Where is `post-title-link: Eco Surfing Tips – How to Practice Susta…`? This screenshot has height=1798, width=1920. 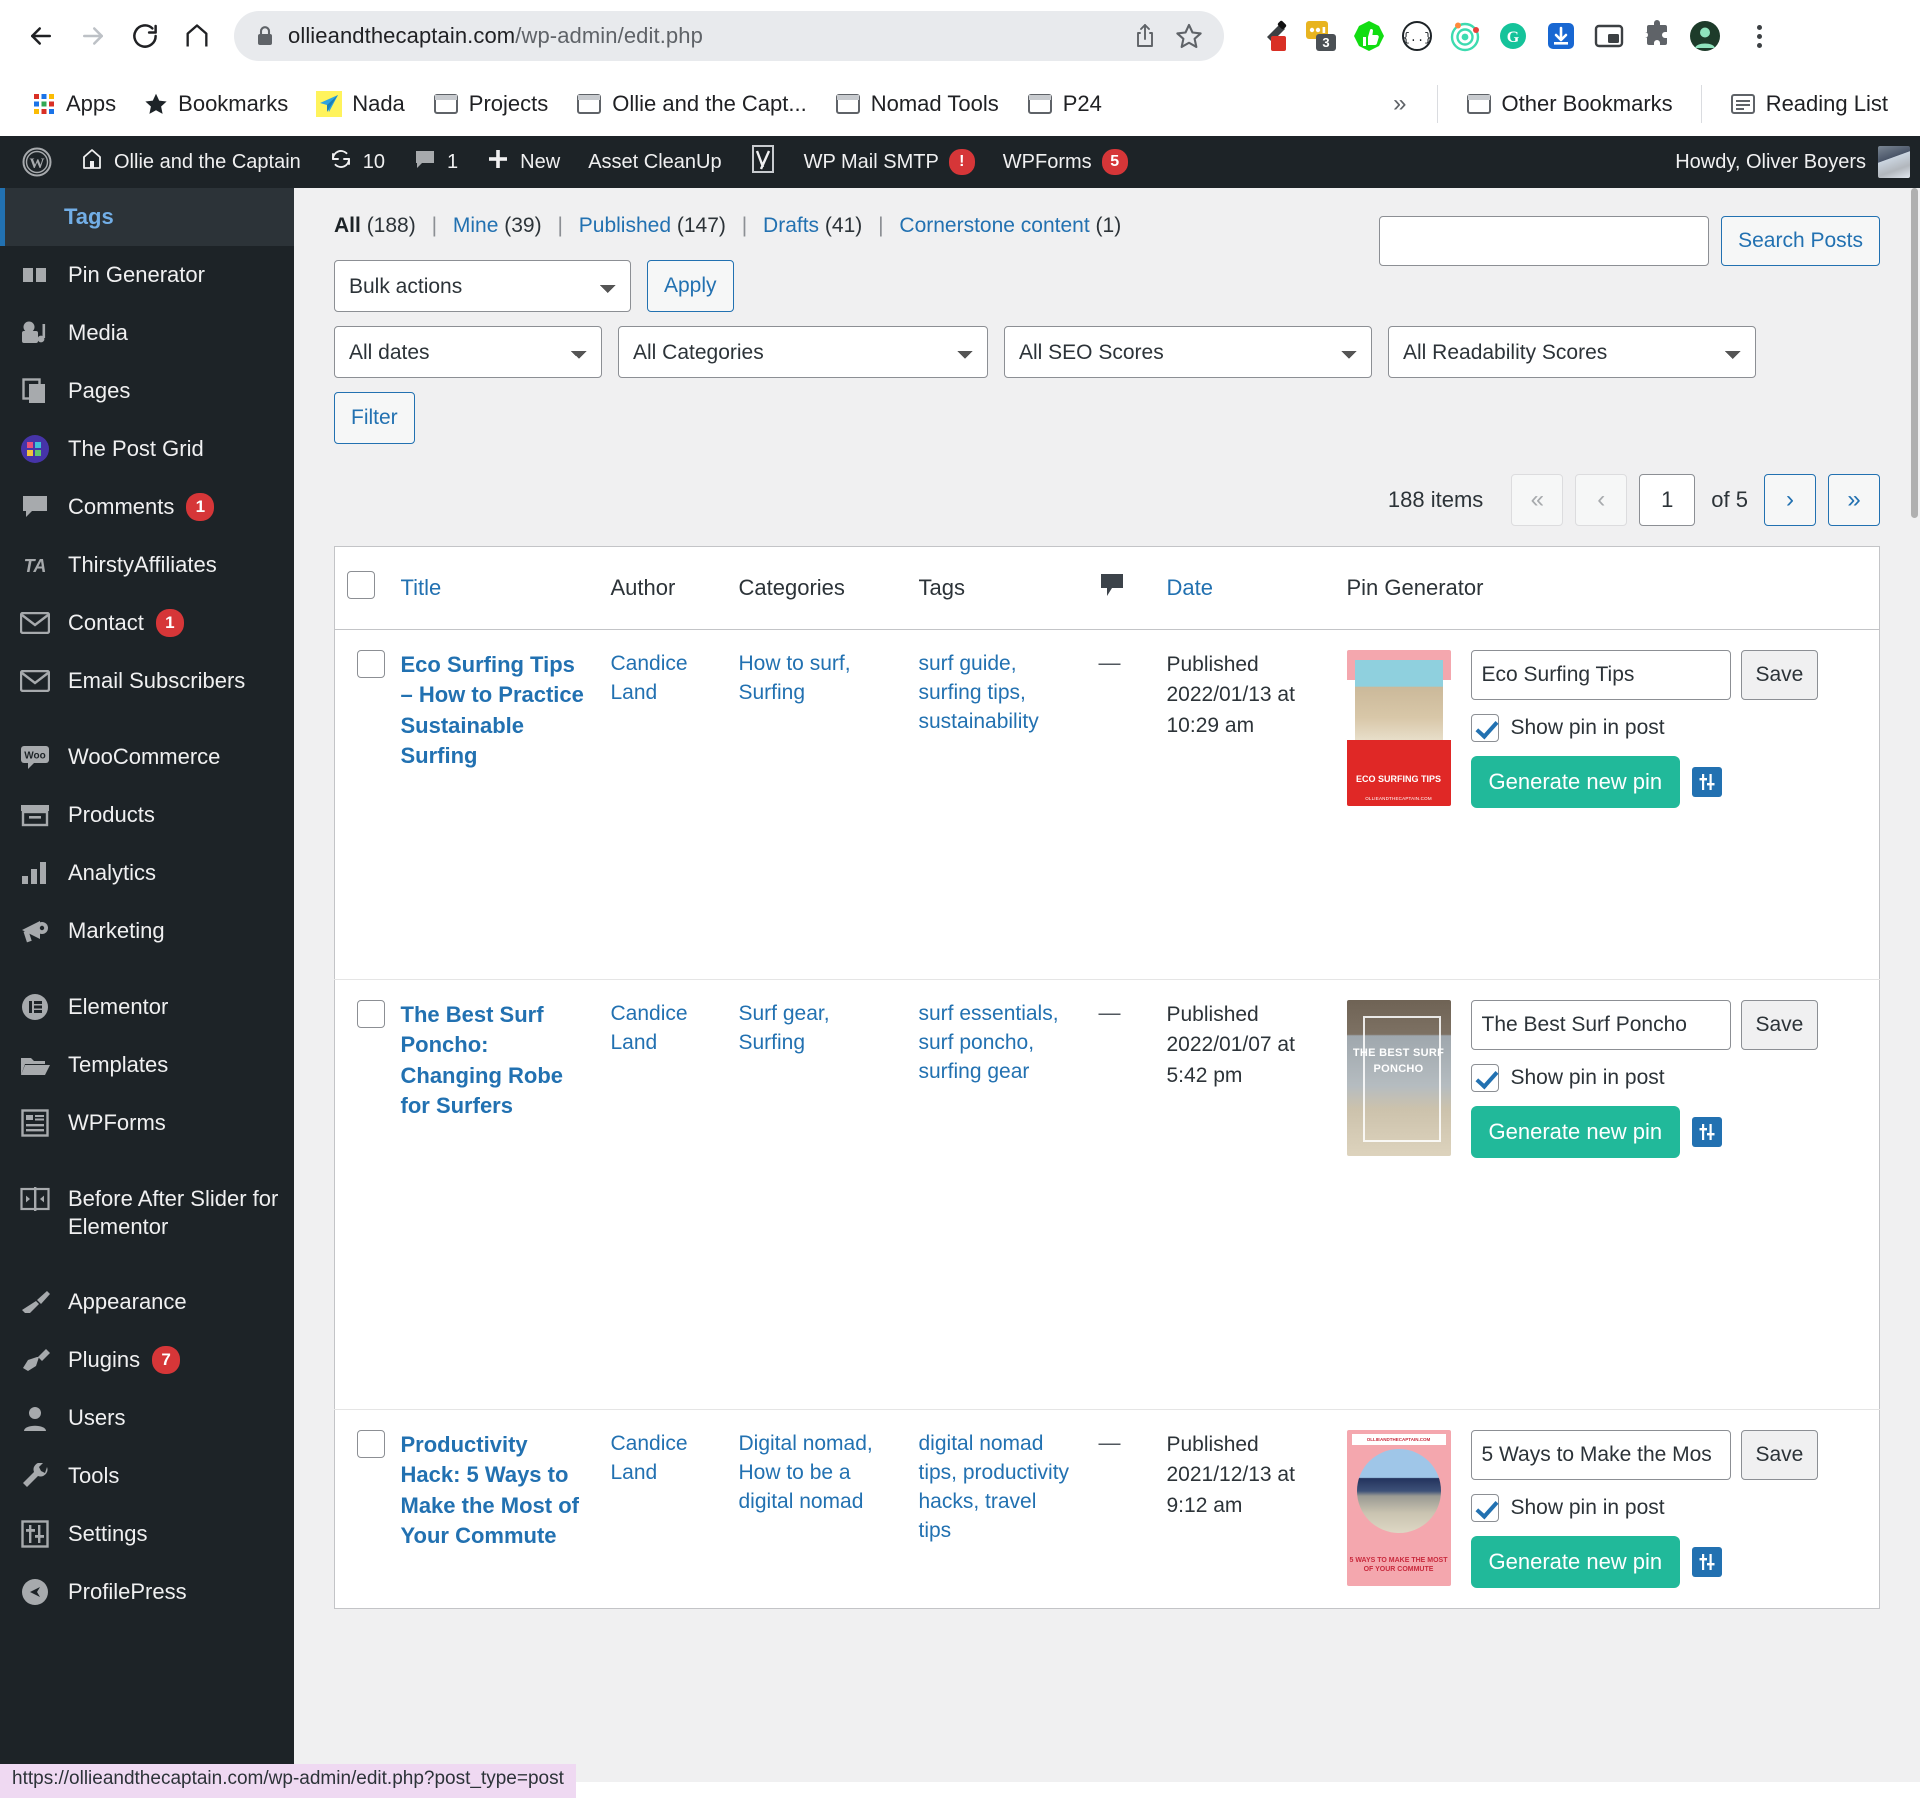 post-title-link: Eco Surfing Tips – How to Practice Susta… is located at coordinates (492, 710).